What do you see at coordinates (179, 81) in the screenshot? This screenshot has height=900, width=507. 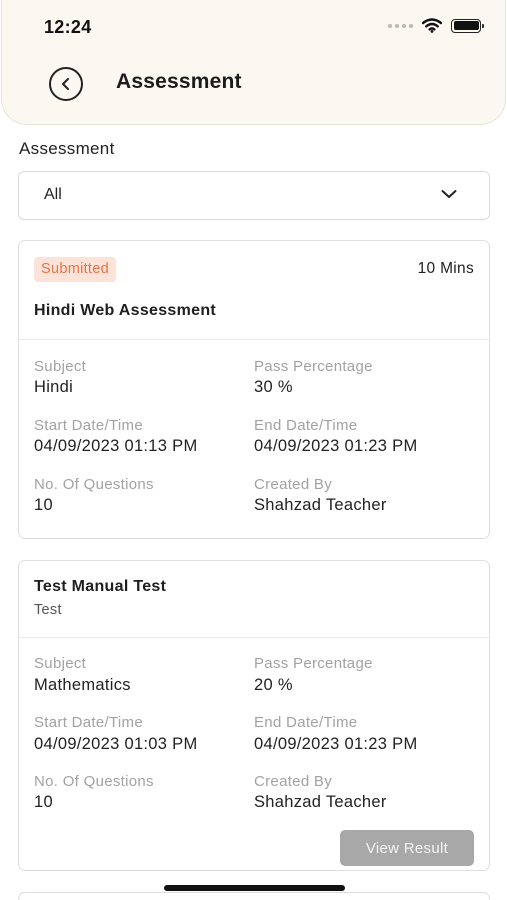 I see `page-title: Assessment` at bounding box center [179, 81].